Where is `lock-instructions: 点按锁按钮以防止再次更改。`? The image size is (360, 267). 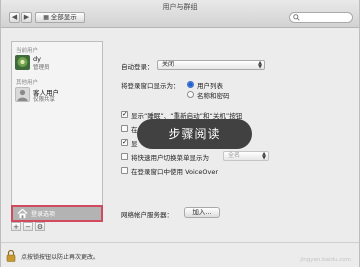
lock-instructions: 点按锁按钮以防止再次更改。 is located at coordinates (60, 257).